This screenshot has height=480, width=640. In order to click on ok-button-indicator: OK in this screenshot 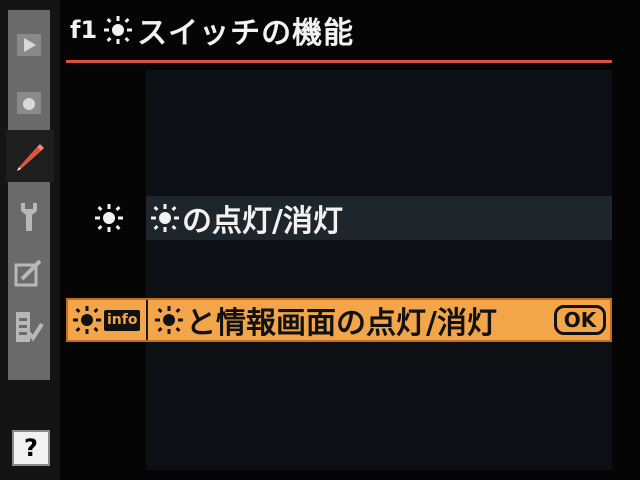, I will do `click(580, 320)`.